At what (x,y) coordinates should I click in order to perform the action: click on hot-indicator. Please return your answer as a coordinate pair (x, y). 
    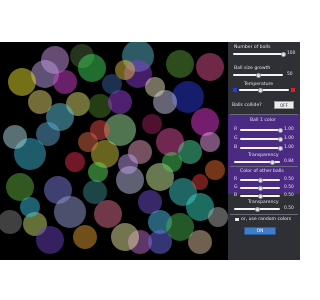
    Looking at the image, I should click on (293, 90).